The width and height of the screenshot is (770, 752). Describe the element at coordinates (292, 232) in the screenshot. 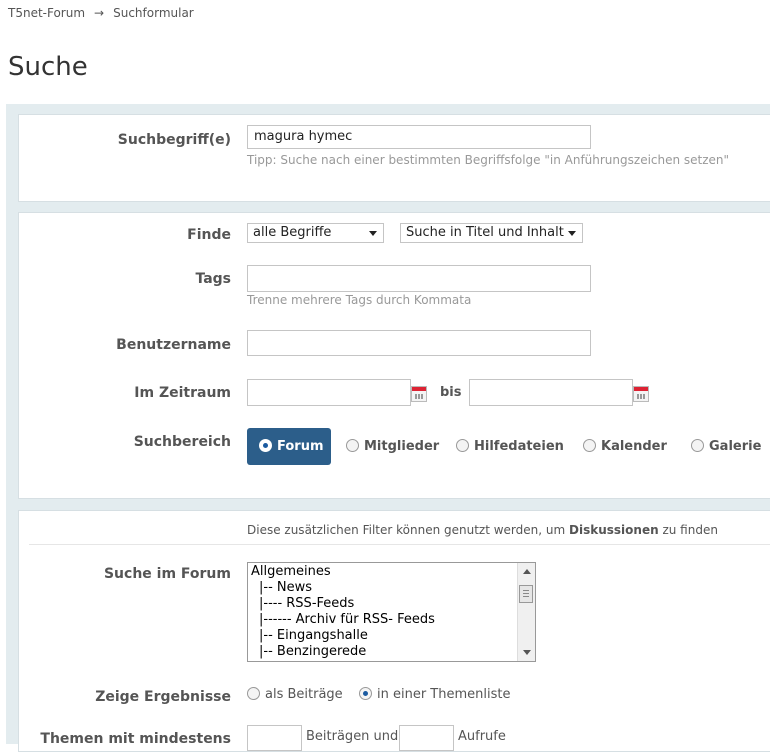

I see `find-mode-value: alle Begriffe` at that location.